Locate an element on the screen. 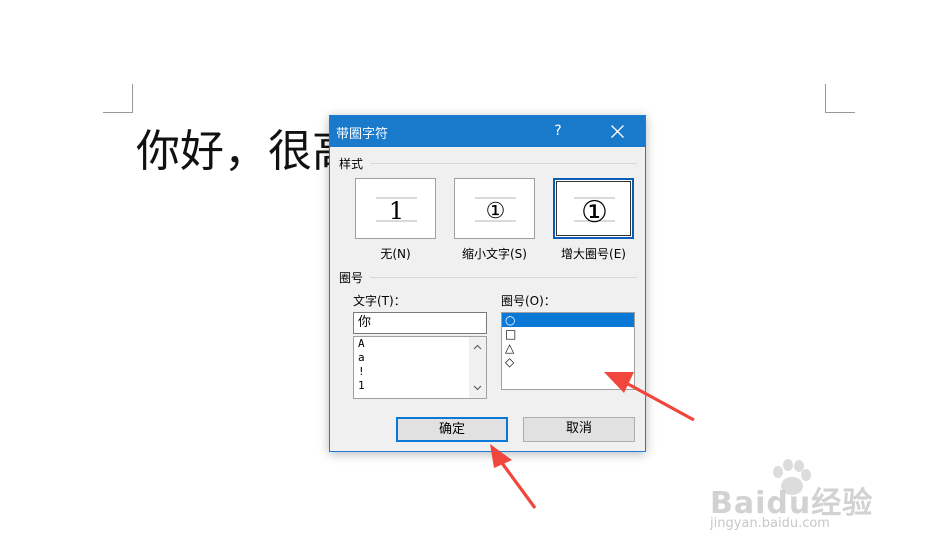  annotation-arrow-enclosure is located at coordinates (649, 397).